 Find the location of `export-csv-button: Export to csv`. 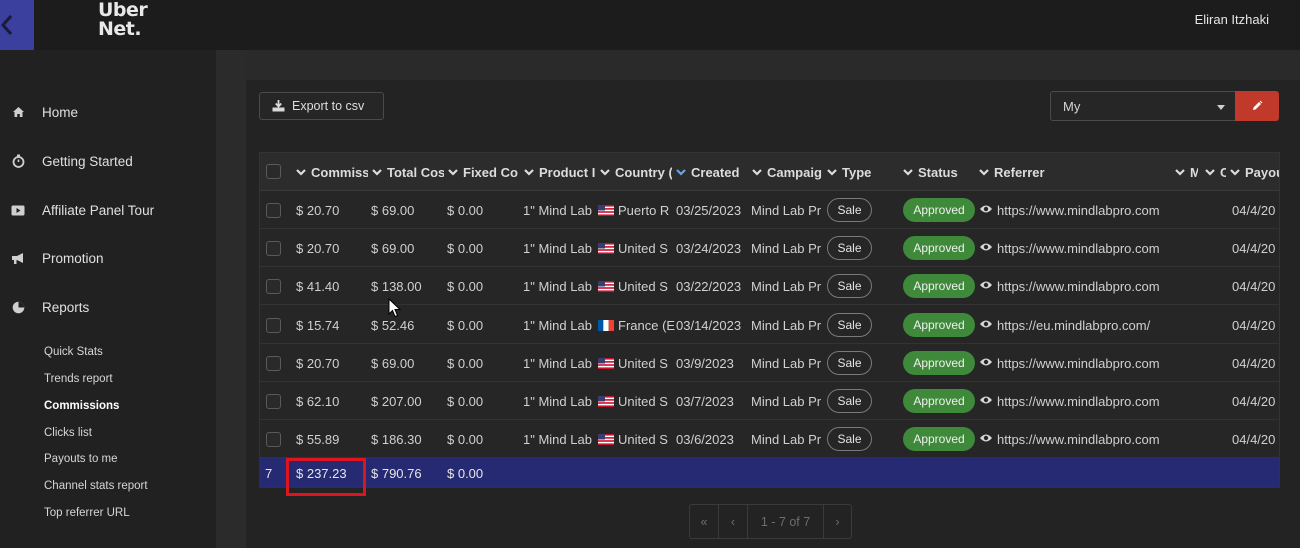

export-csv-button: Export to csv is located at coordinates (321, 106).